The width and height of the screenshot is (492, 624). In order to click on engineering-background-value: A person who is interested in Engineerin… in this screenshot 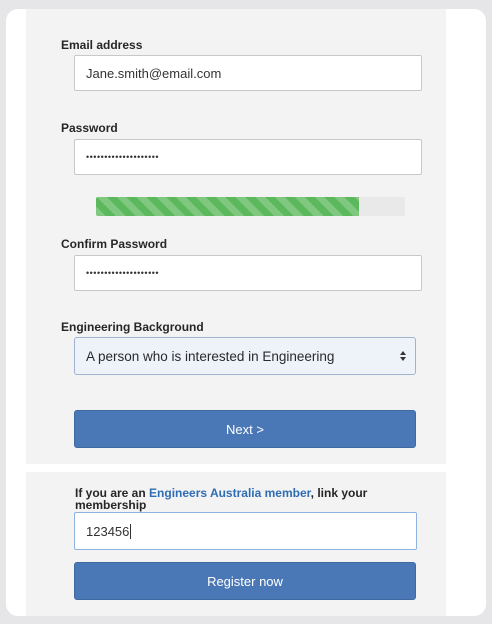, I will do `click(210, 356)`.